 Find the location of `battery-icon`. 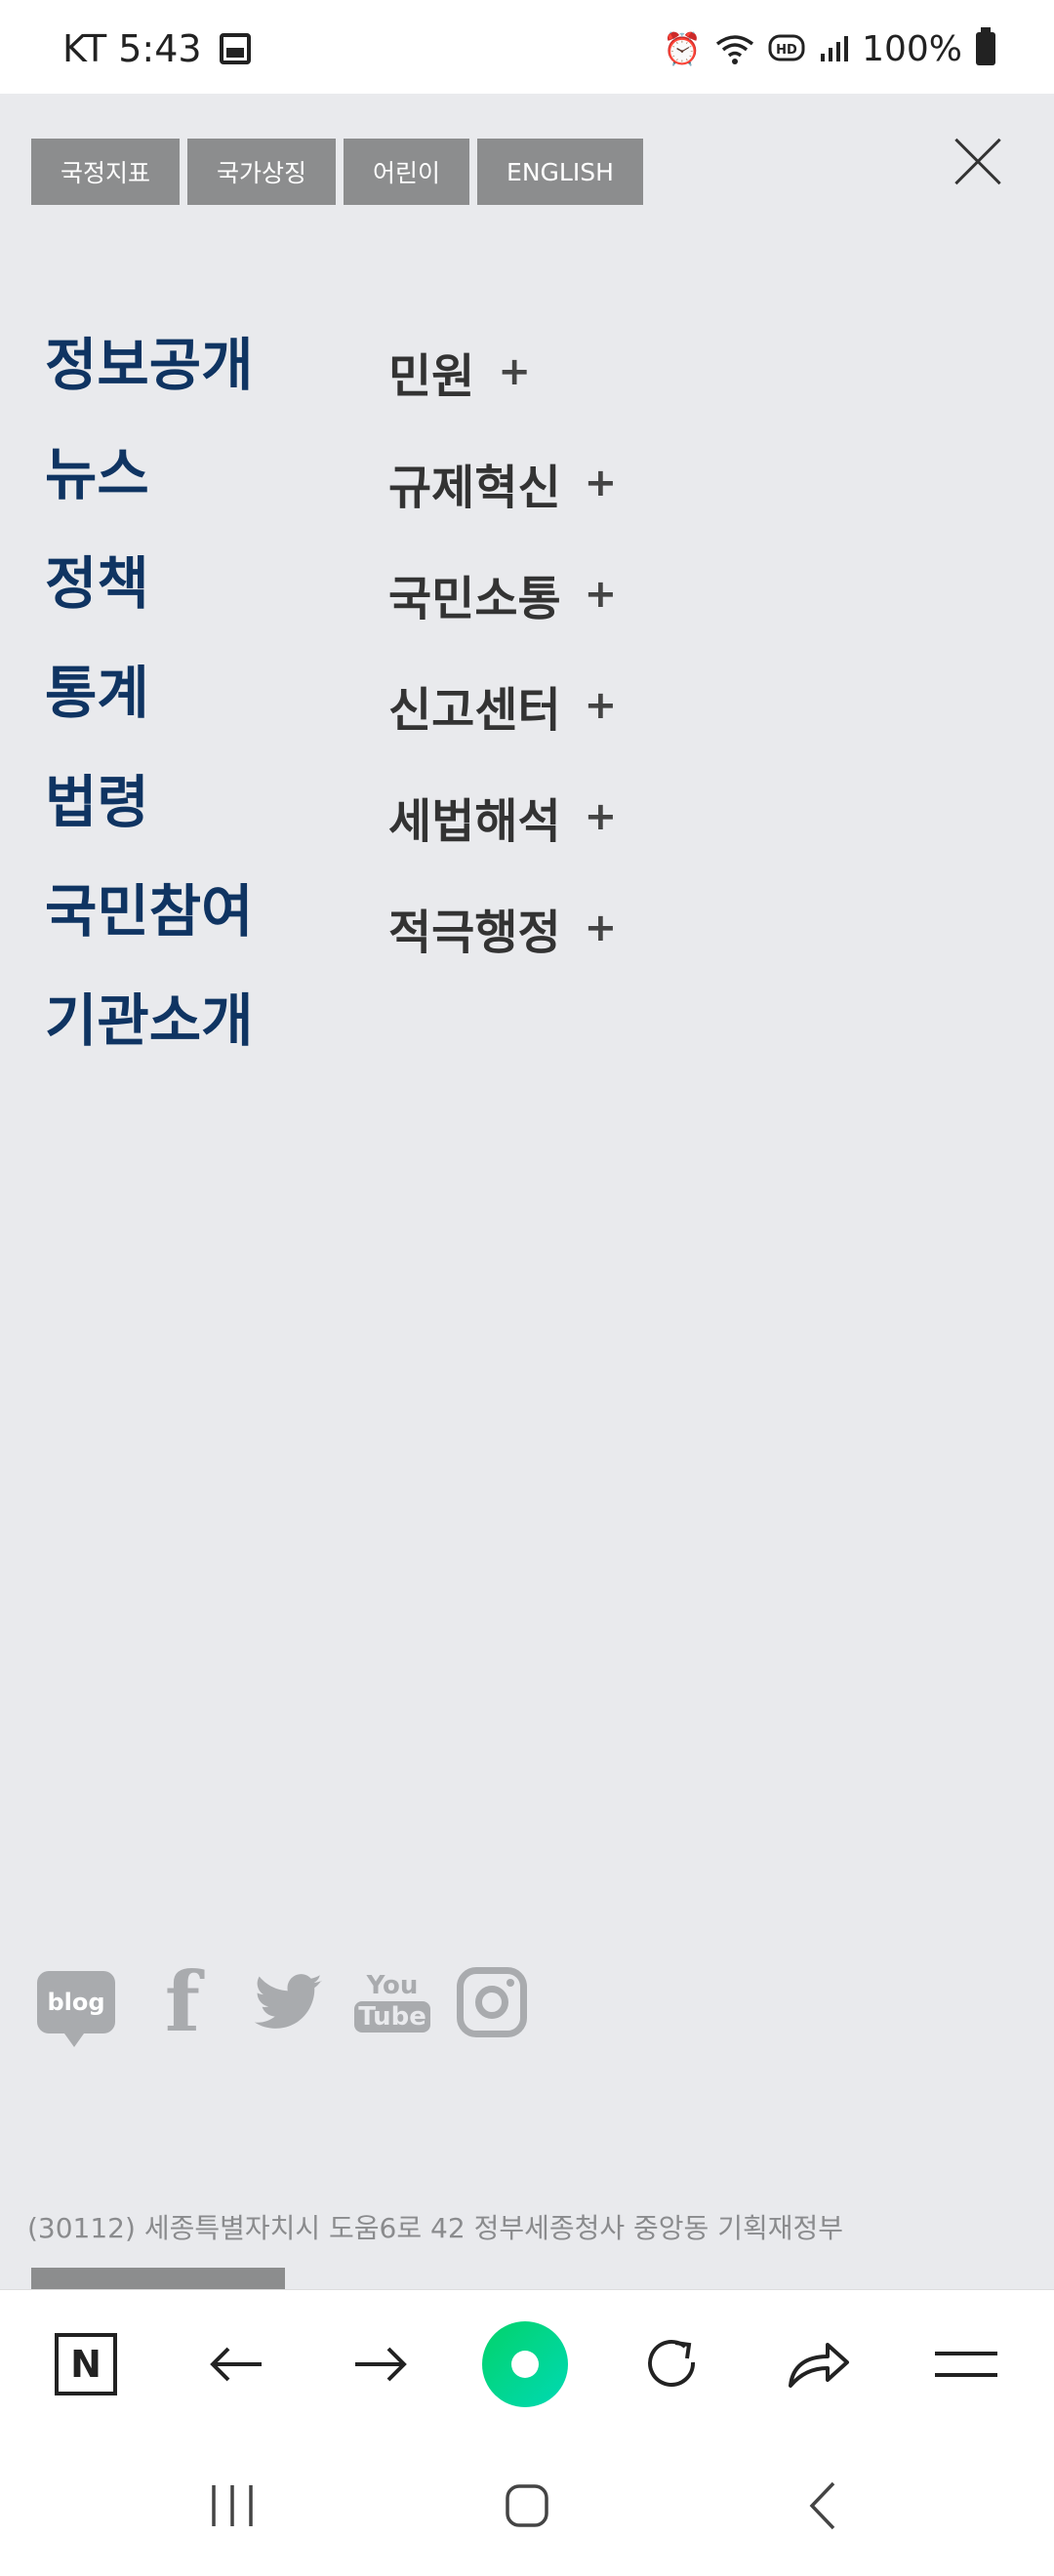

battery-icon is located at coordinates (985, 46).